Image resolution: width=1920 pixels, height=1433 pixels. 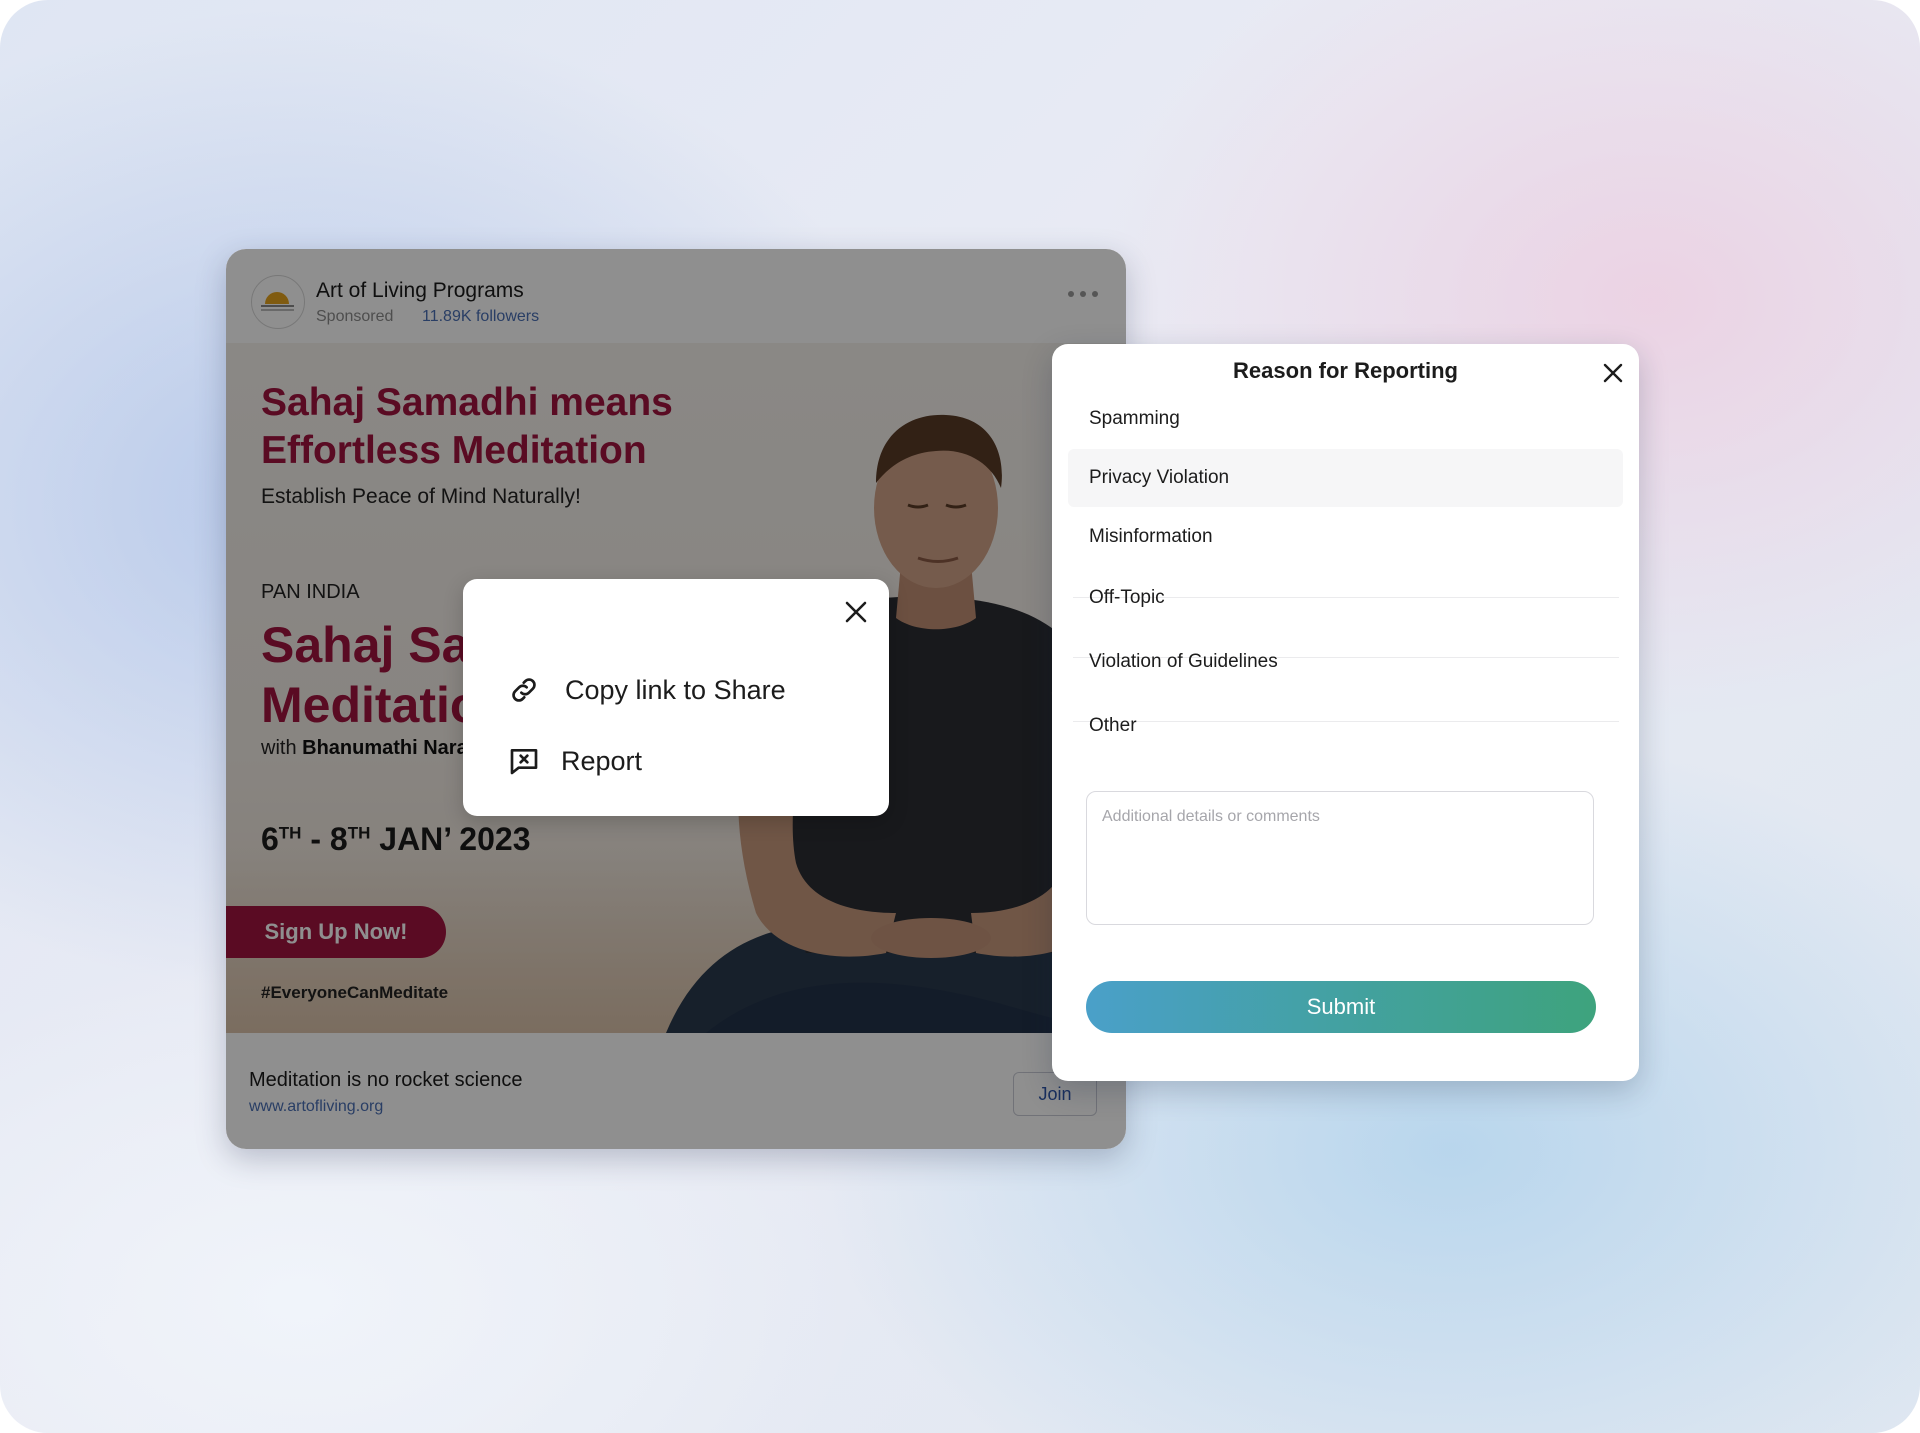 What do you see at coordinates (1341, 1007) in the screenshot?
I see `submit-button: Submit` at bounding box center [1341, 1007].